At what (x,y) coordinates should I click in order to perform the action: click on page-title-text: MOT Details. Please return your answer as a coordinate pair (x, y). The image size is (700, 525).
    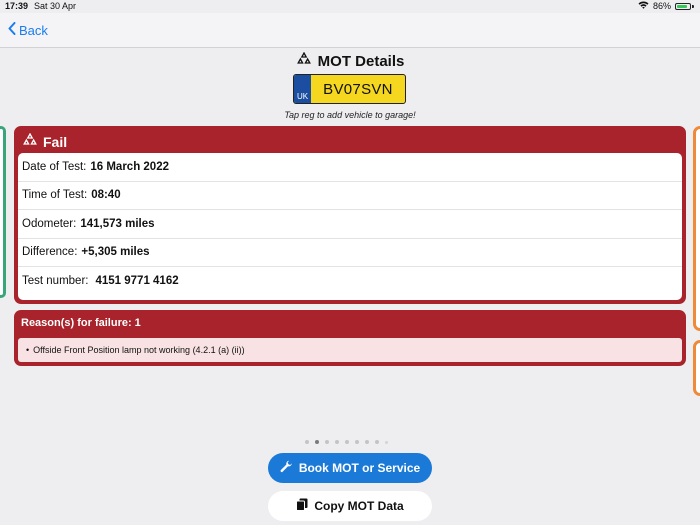
    Looking at the image, I should click on (361, 61).